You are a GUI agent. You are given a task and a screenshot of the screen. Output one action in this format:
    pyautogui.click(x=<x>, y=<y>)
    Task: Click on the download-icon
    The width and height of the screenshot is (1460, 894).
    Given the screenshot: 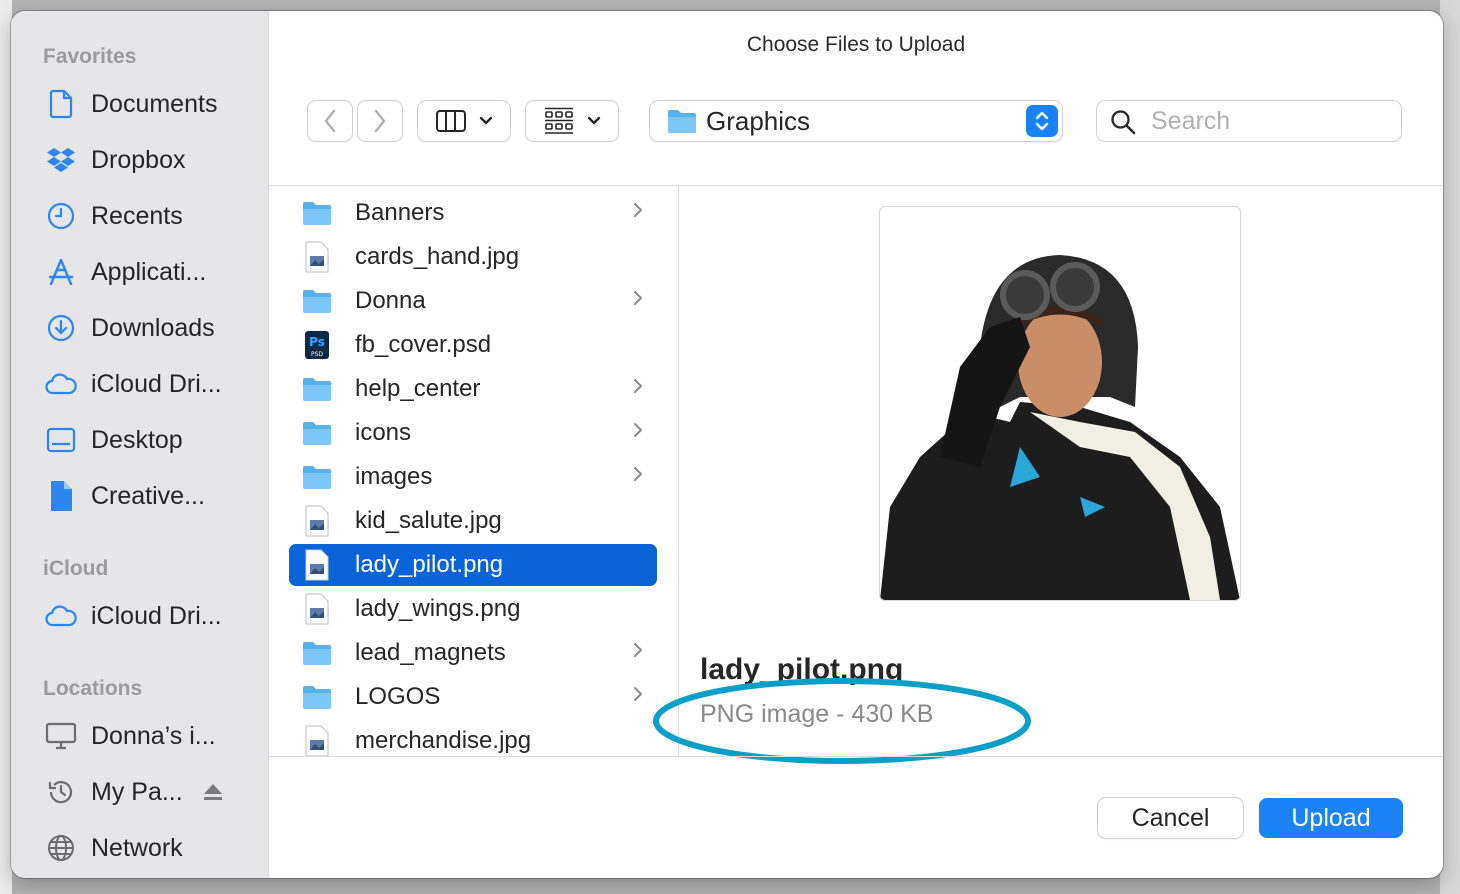 What is the action you would take?
    pyautogui.click(x=61, y=328)
    